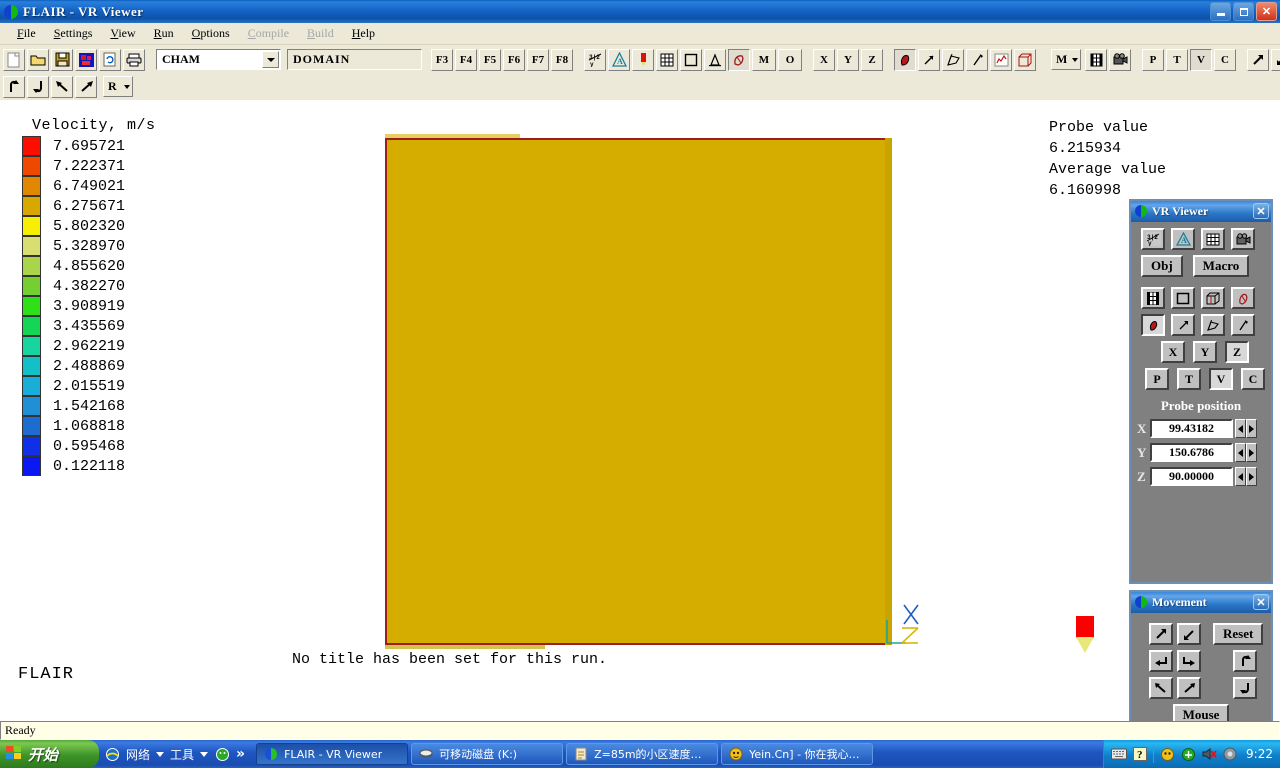 This screenshot has height=768, width=1280. I want to click on save-disk-icon, so click(62, 59).